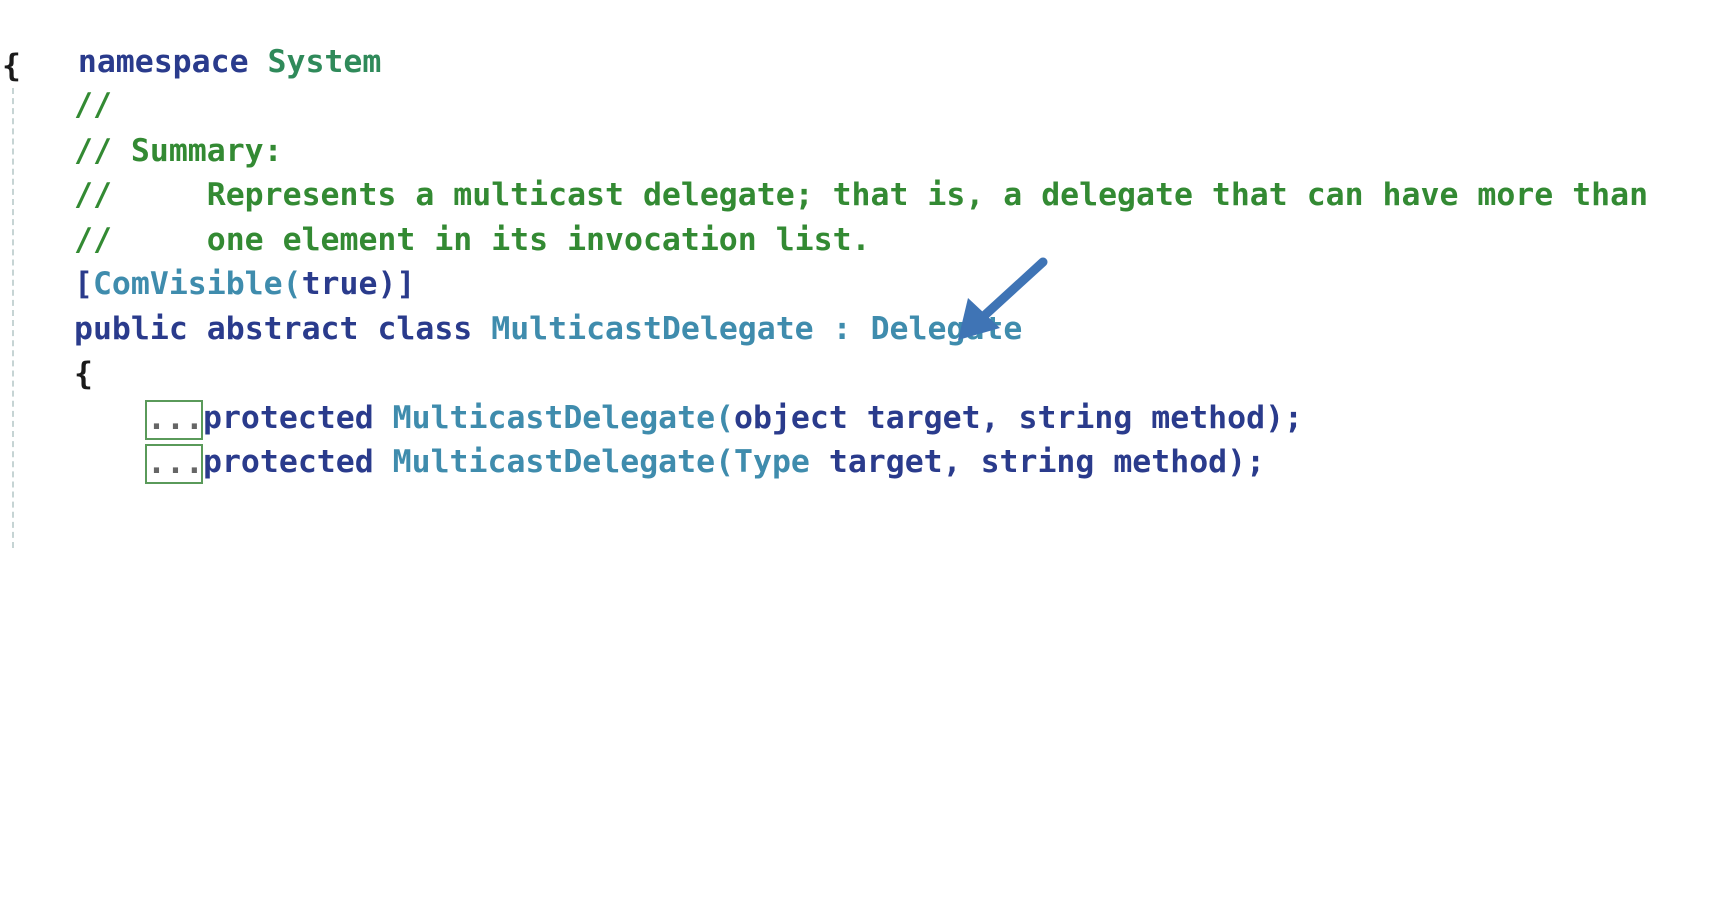 The image size is (1725, 900). I want to click on arrow-shaft, so click(1014, 288).